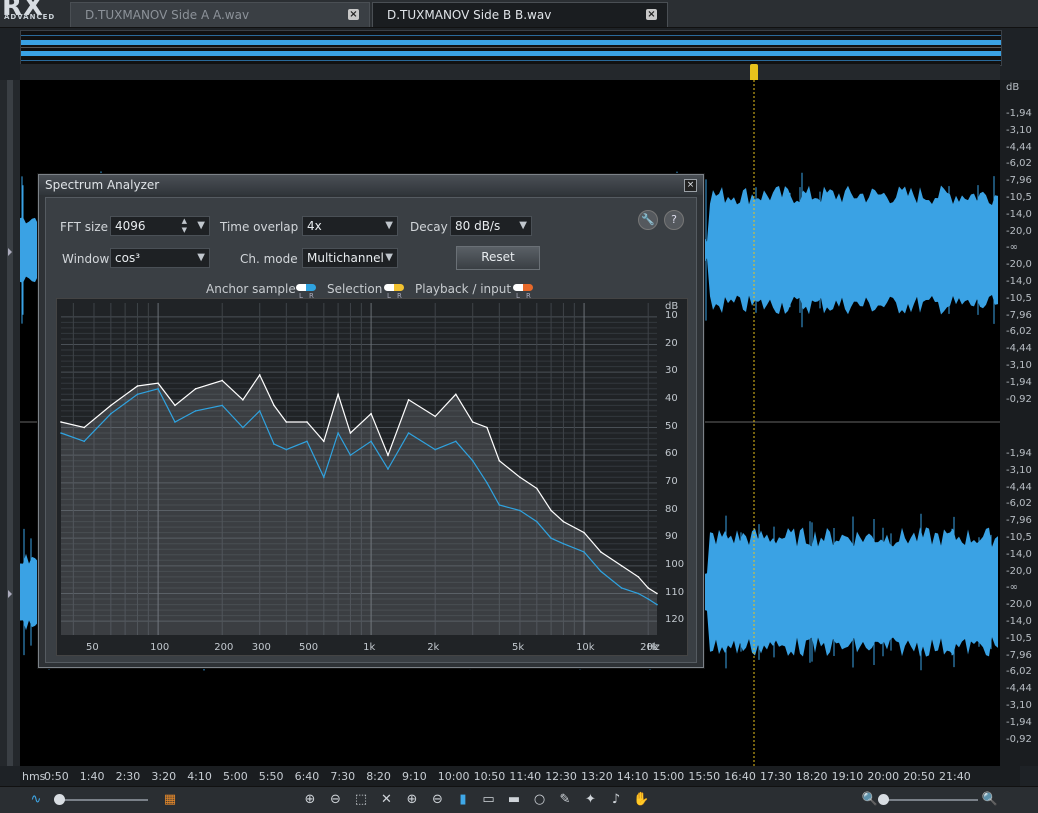 This screenshot has height=813, width=1038. What do you see at coordinates (514, 800) in the screenshot?
I see `freq-selection-icon: ▬` at bounding box center [514, 800].